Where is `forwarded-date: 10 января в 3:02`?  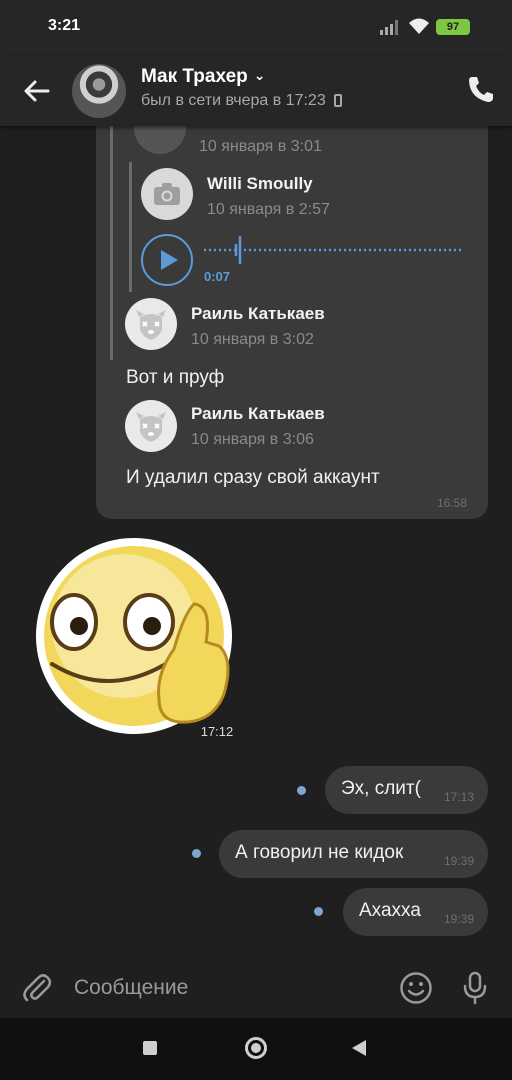 forwarded-date: 10 января в 3:02 is located at coordinates (252, 339).